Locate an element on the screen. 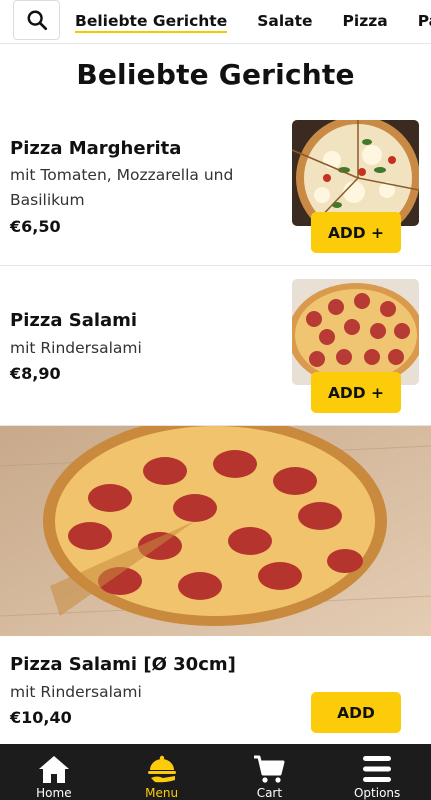 This screenshot has width=431, height=800. pizza-salami-image is located at coordinates (355, 332).